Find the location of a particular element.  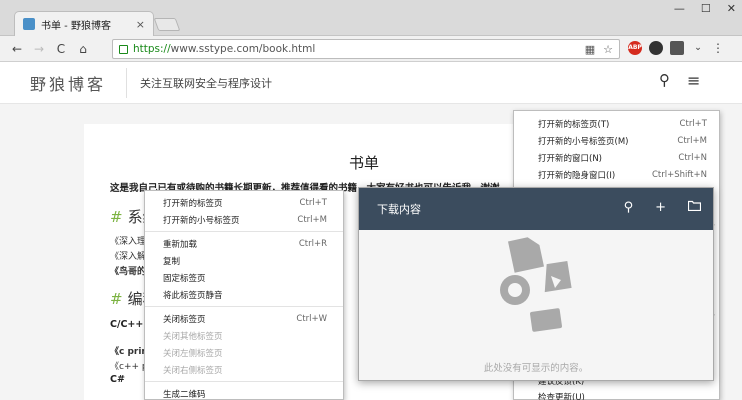

tab-close-icon: × is located at coordinates (140, 24).